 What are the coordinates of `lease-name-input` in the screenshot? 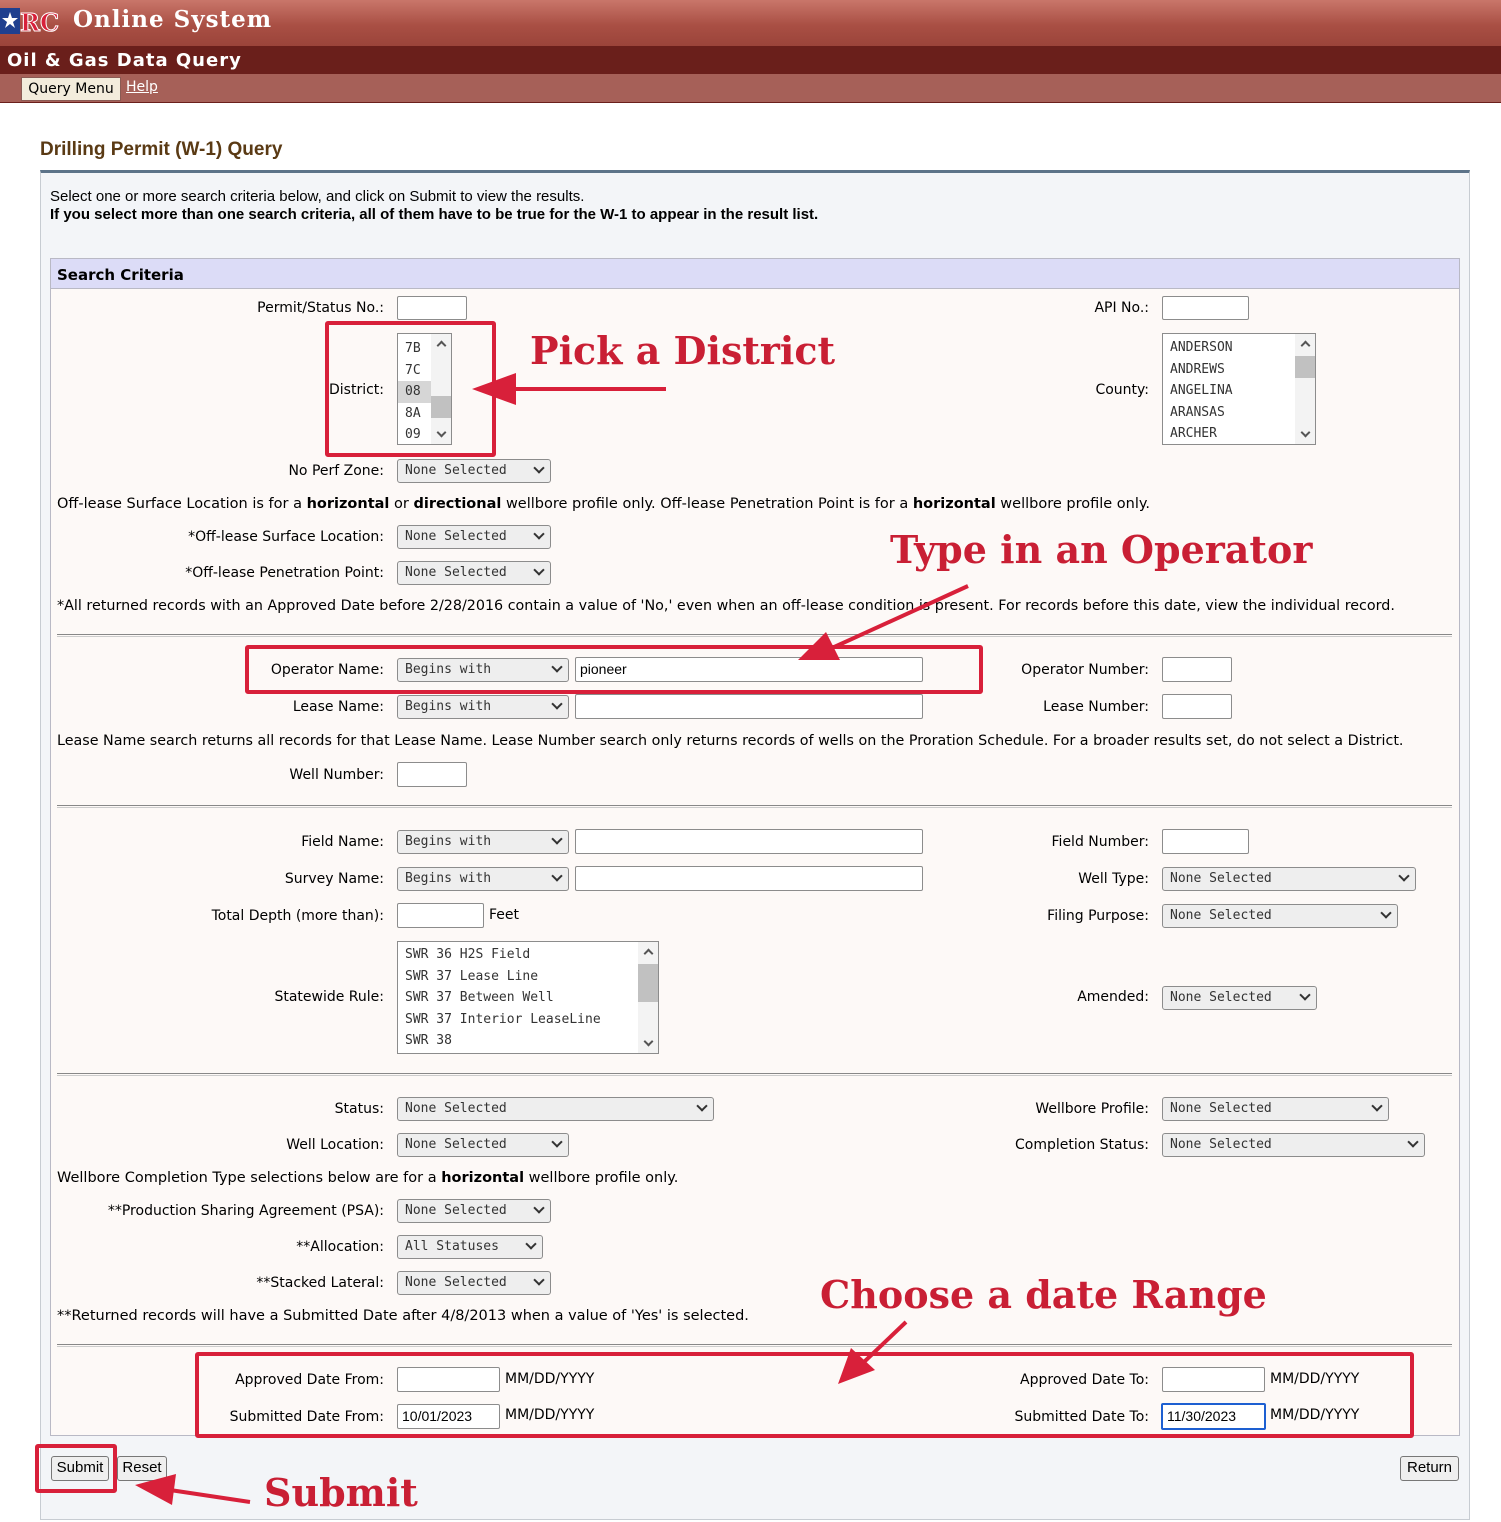 It's located at (749, 706).